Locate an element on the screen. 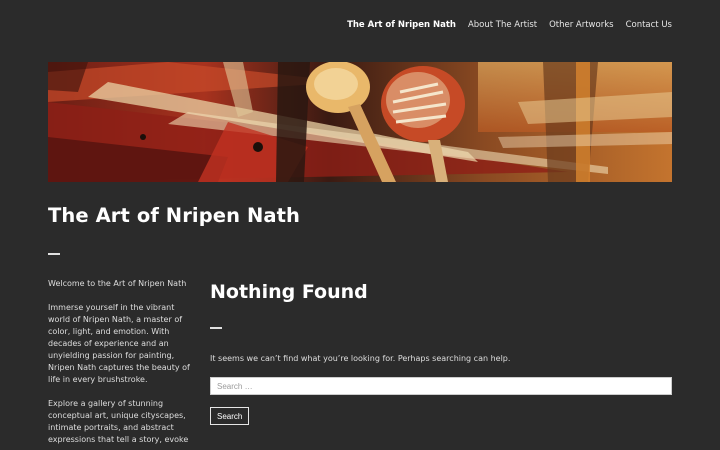  site-title: The Art of Nripen Nath is located at coordinates (174, 215).